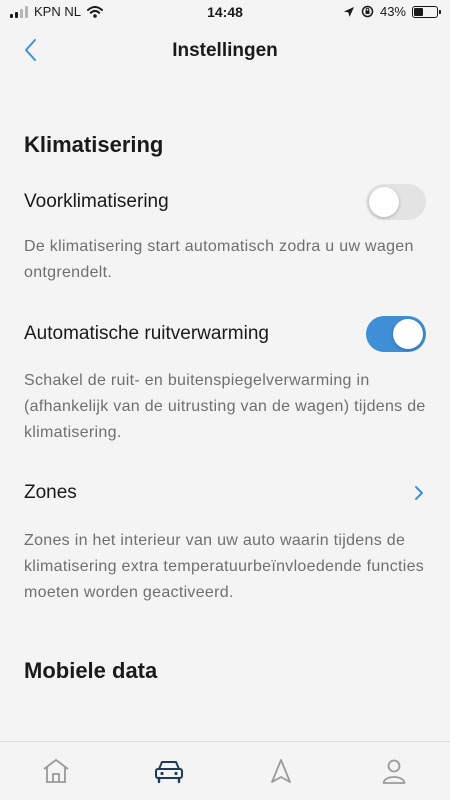 The width and height of the screenshot is (450, 800). What do you see at coordinates (225, 202) in the screenshot?
I see `preclimate-row: Voorklimatisering` at bounding box center [225, 202].